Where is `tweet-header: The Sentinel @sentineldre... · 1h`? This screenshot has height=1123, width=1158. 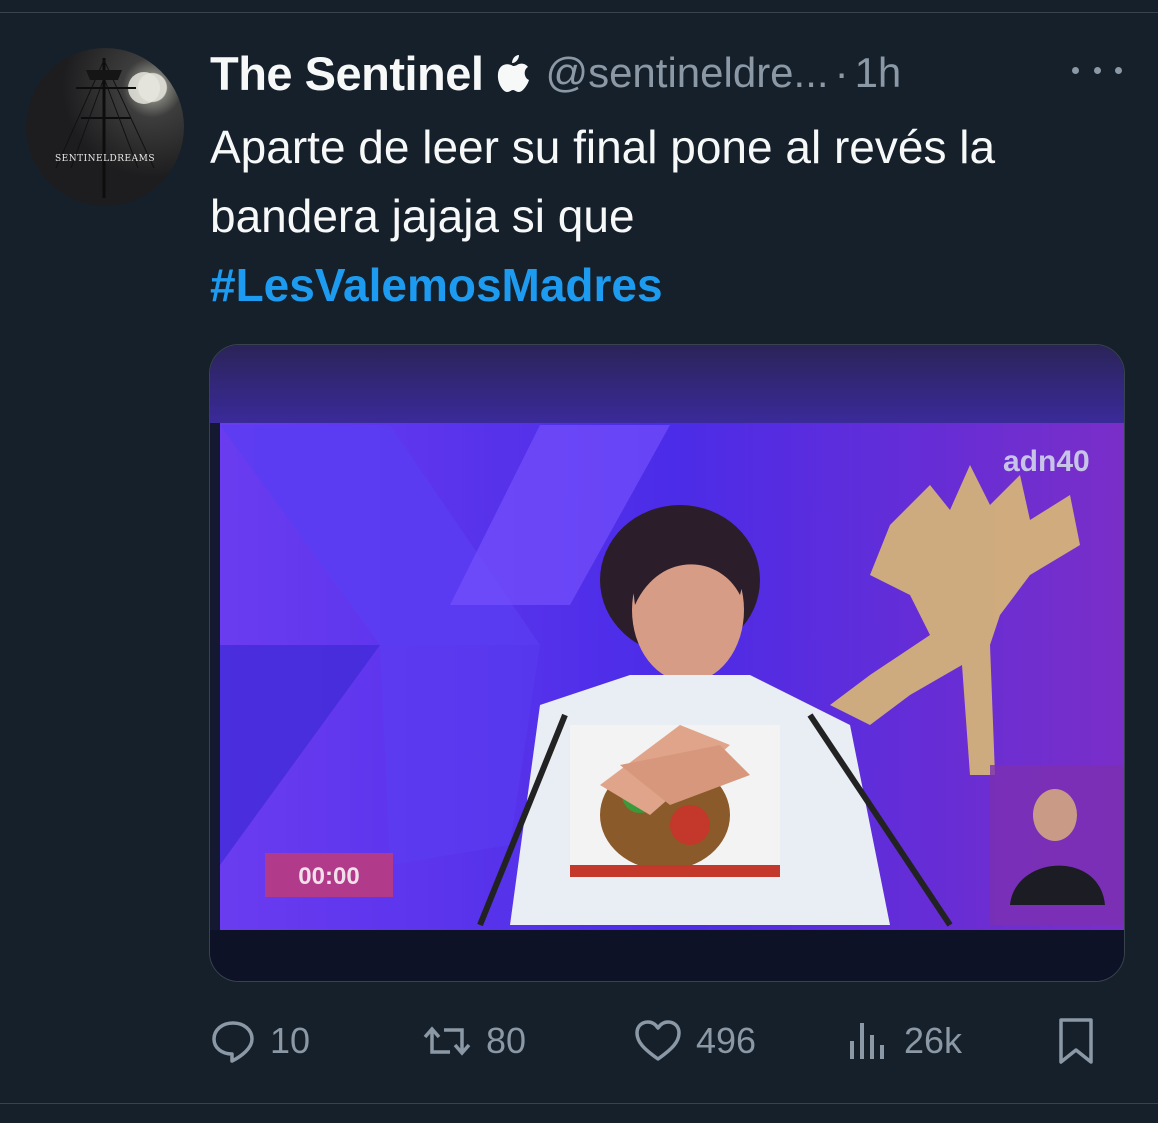 tweet-header: The Sentinel @sentineldre... · 1h is located at coordinates (555, 73).